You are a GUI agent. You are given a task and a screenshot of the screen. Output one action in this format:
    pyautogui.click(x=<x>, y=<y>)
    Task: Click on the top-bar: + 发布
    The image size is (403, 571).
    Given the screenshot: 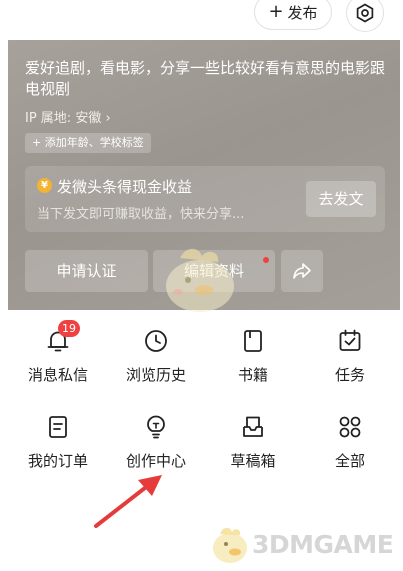 What is the action you would take?
    pyautogui.click(x=201, y=20)
    